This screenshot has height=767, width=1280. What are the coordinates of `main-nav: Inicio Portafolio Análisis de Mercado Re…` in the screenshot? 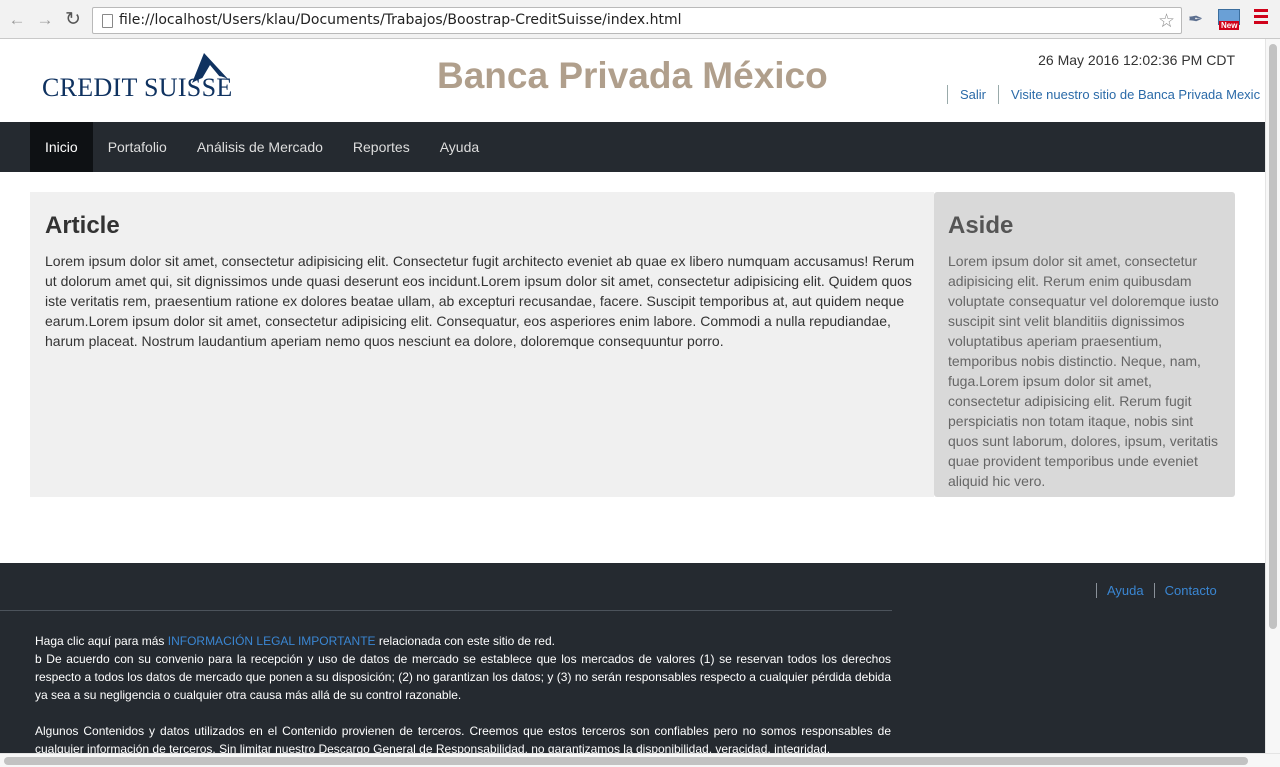 It's located at (632, 147).